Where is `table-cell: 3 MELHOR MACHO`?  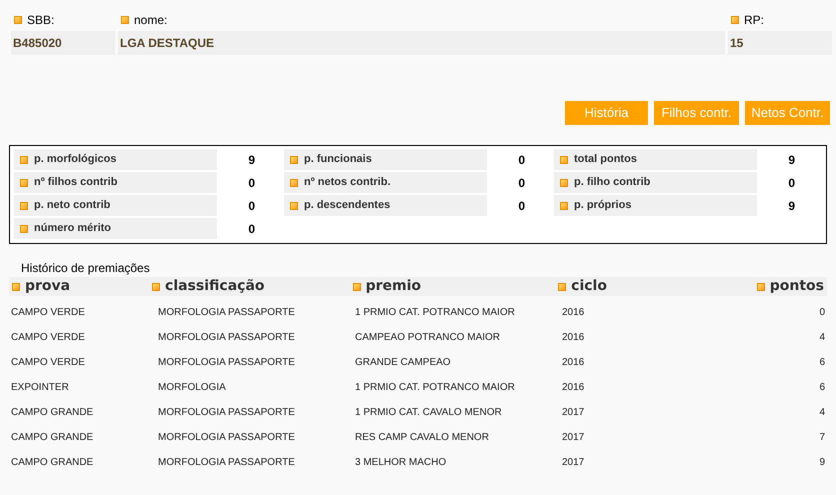 table-cell: 3 MELHOR MACHO is located at coordinates (400, 462).